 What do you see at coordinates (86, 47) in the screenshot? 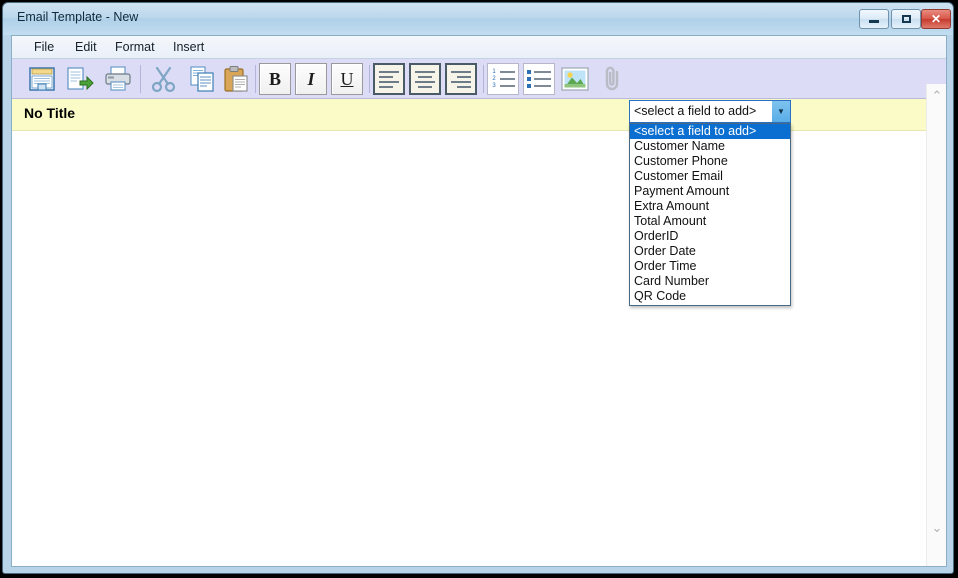
I see `menu-item-edit: Edit` at bounding box center [86, 47].